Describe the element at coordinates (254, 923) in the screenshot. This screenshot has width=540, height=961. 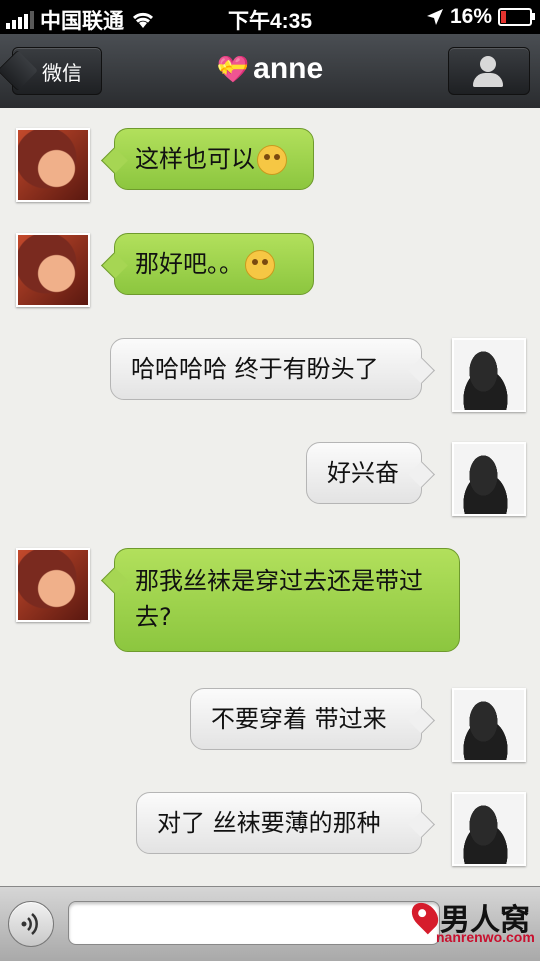
I see `message-text-field` at that location.